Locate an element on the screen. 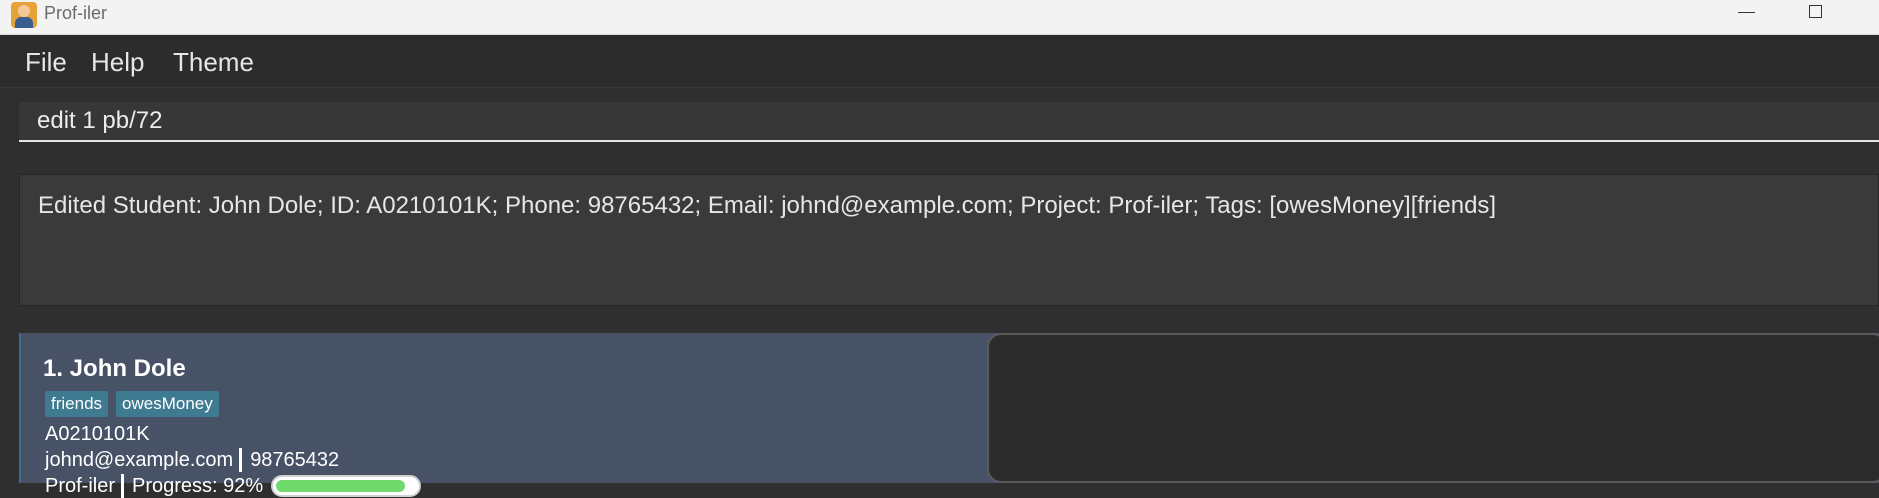 The width and height of the screenshot is (1879, 498). tag-friends: friends is located at coordinates (77, 404).